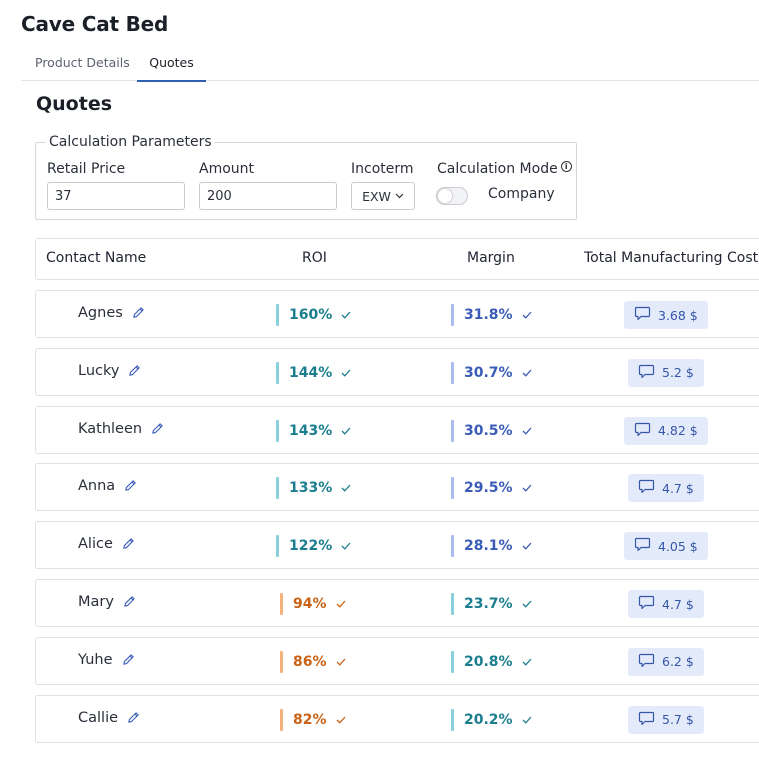 The image size is (759, 784). What do you see at coordinates (521, 194) in the screenshot?
I see `calculation-mode-option: Company` at bounding box center [521, 194].